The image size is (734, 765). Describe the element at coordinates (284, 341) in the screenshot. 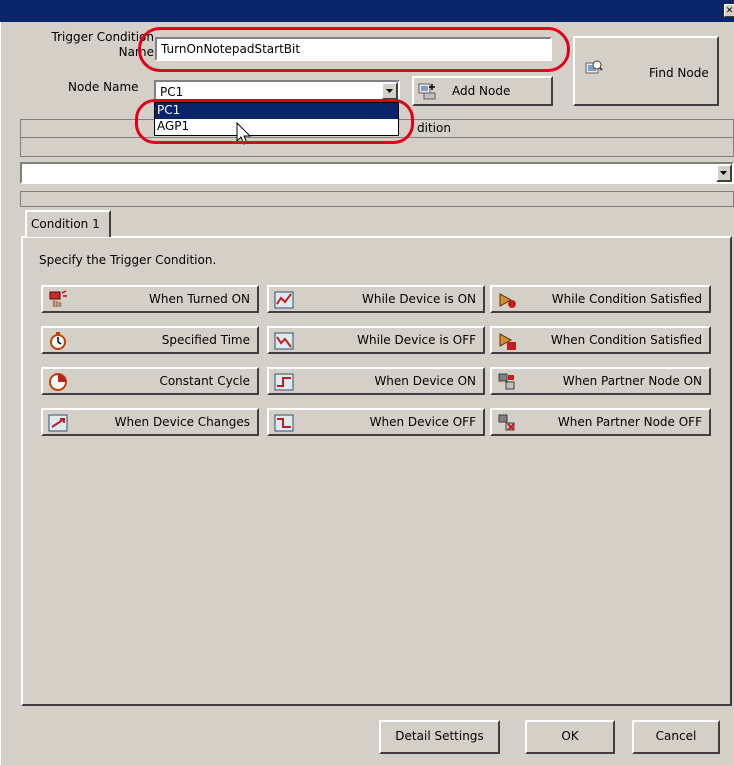

I see `device-off-icon` at that location.